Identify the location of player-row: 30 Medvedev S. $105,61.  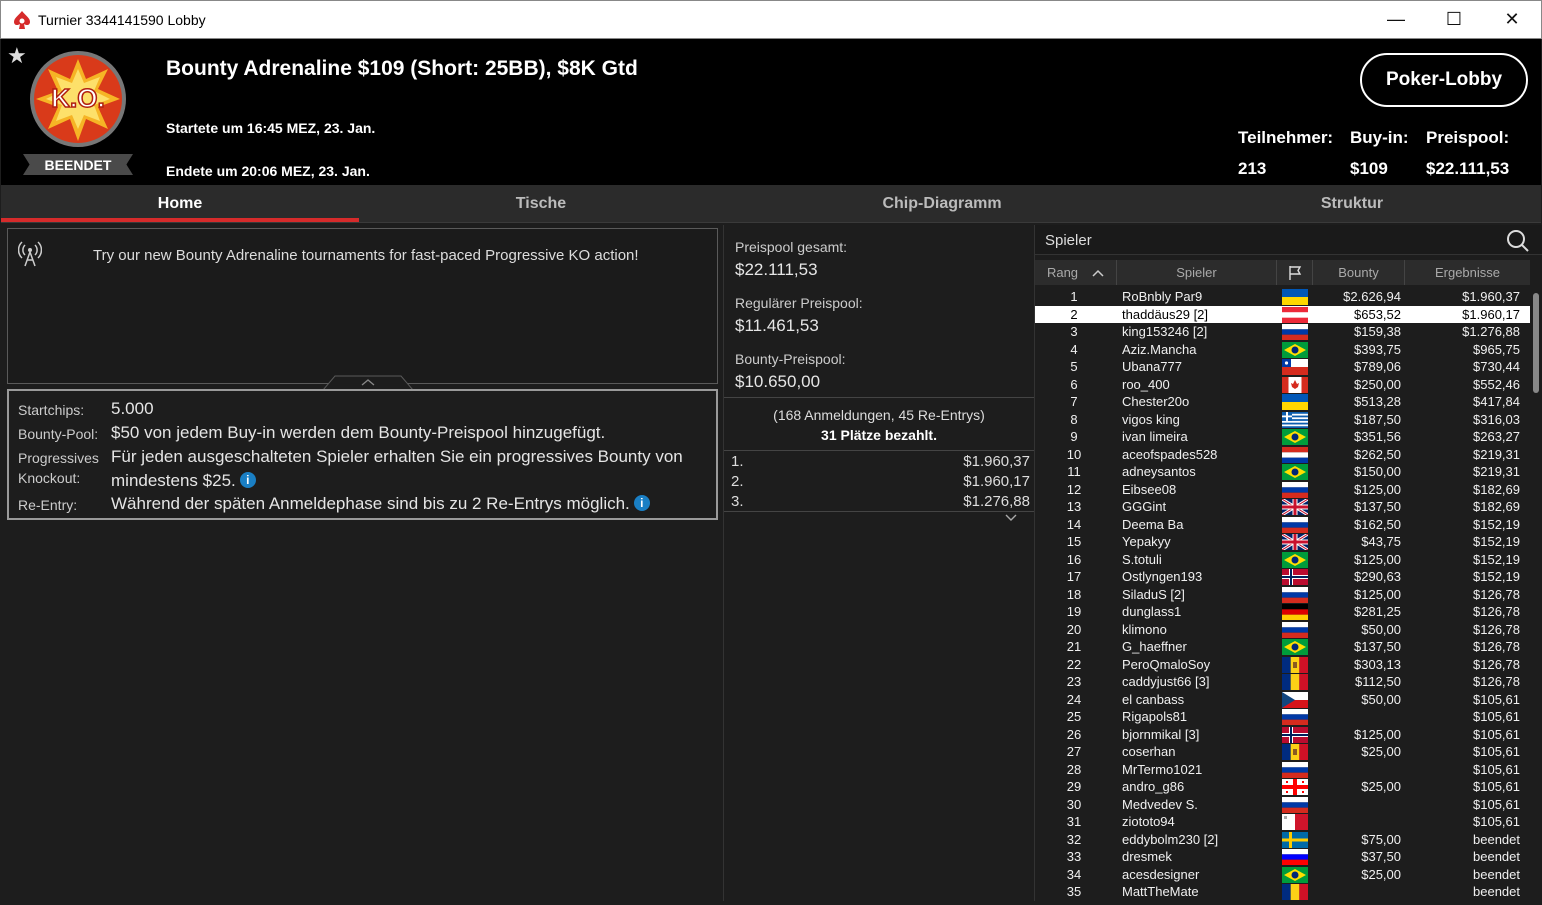
(1282, 805).